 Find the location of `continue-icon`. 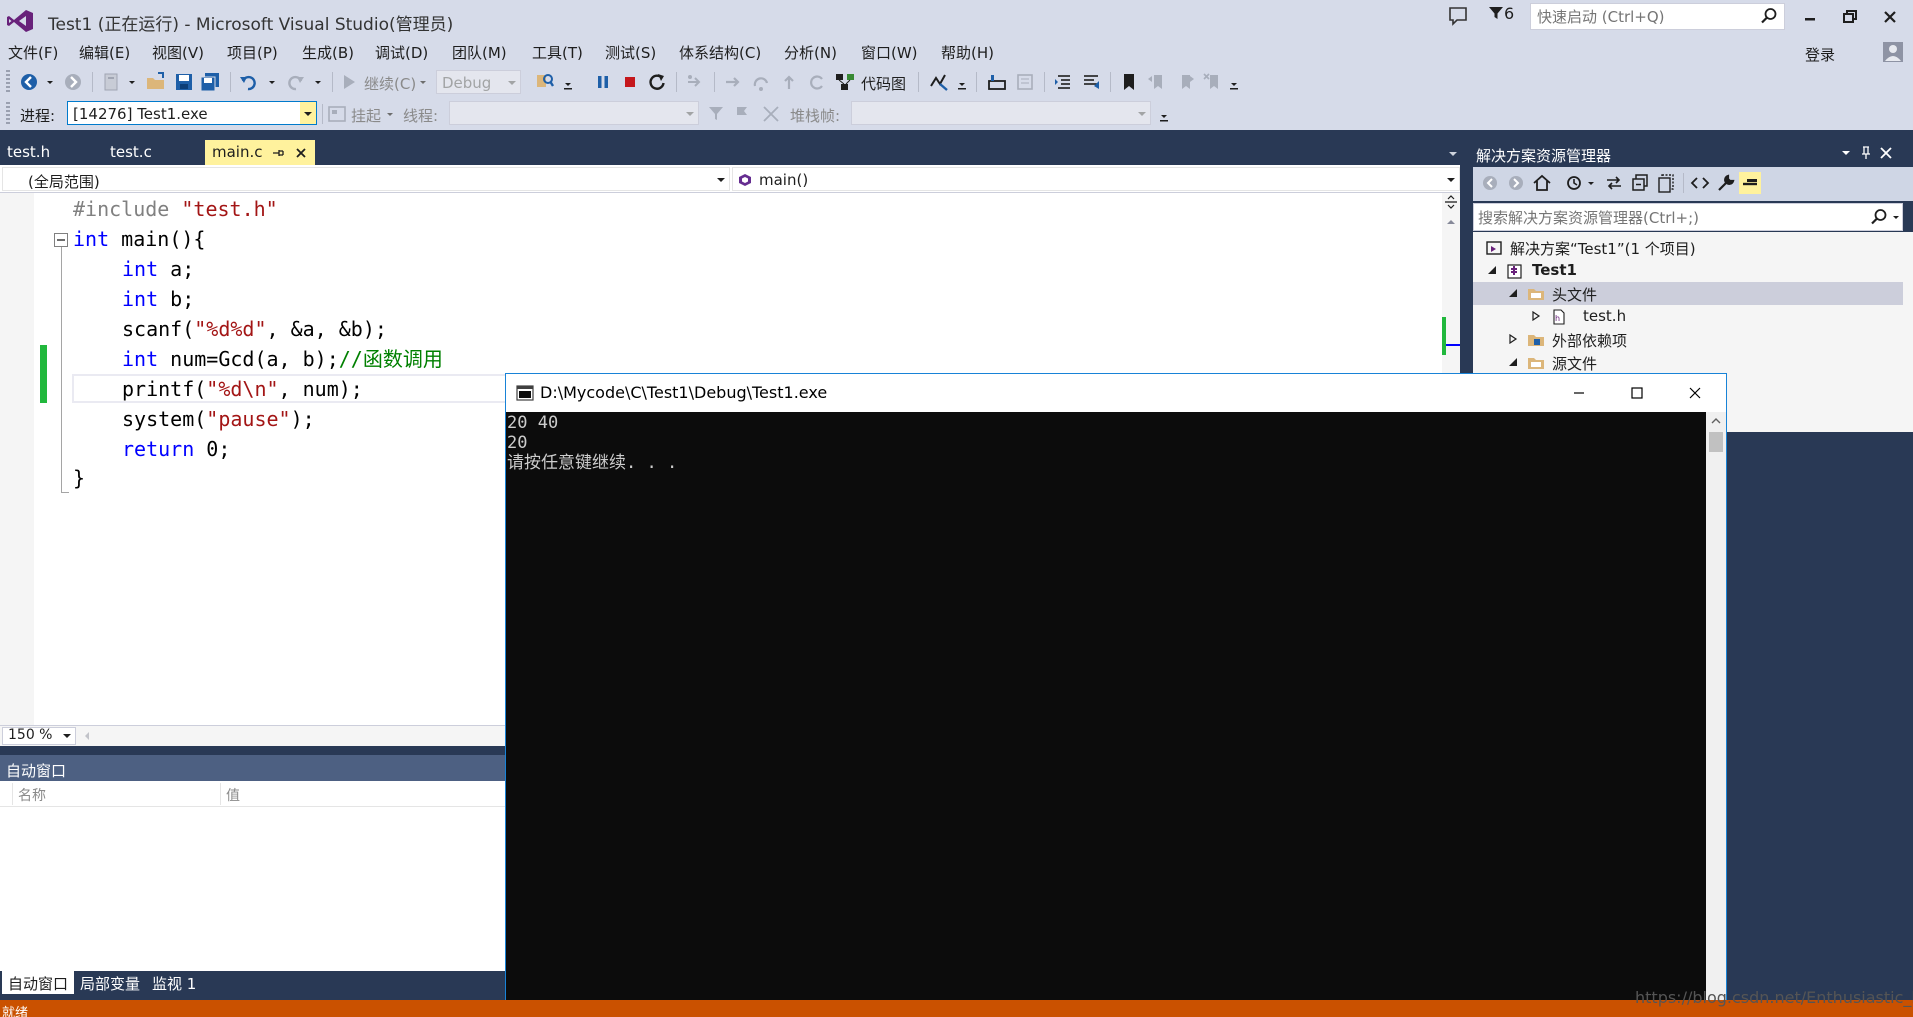

continue-icon is located at coordinates (349, 82).